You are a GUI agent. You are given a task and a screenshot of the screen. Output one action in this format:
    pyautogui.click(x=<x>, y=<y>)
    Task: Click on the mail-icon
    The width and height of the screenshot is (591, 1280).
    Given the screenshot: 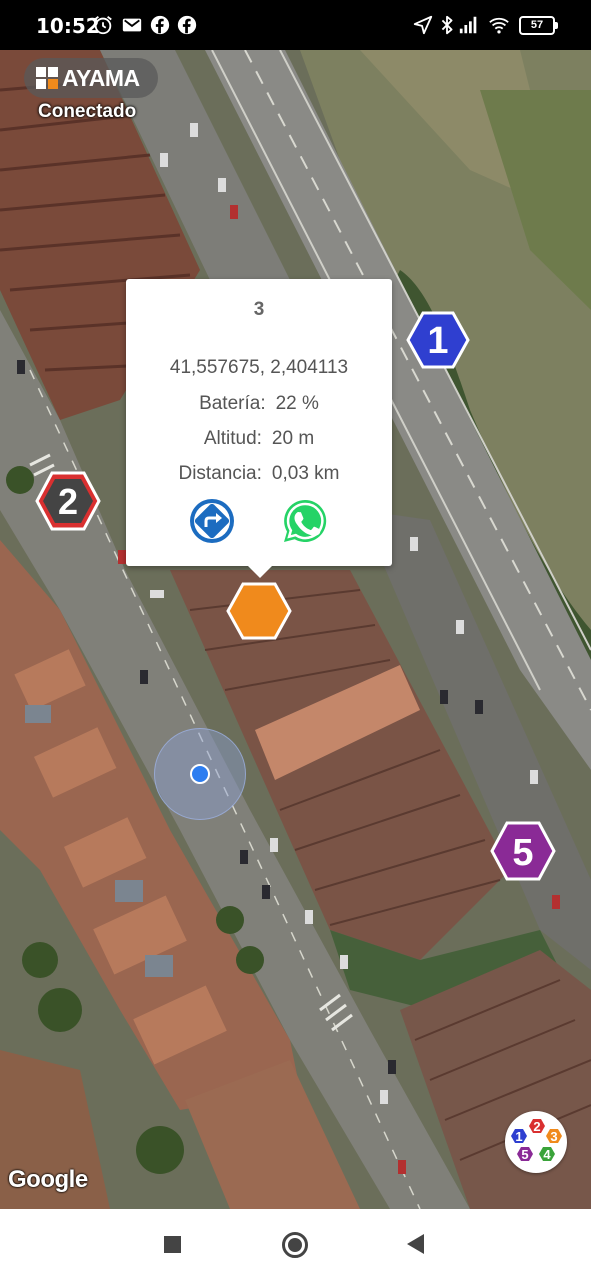 What is the action you would take?
    pyautogui.click(x=132, y=25)
    